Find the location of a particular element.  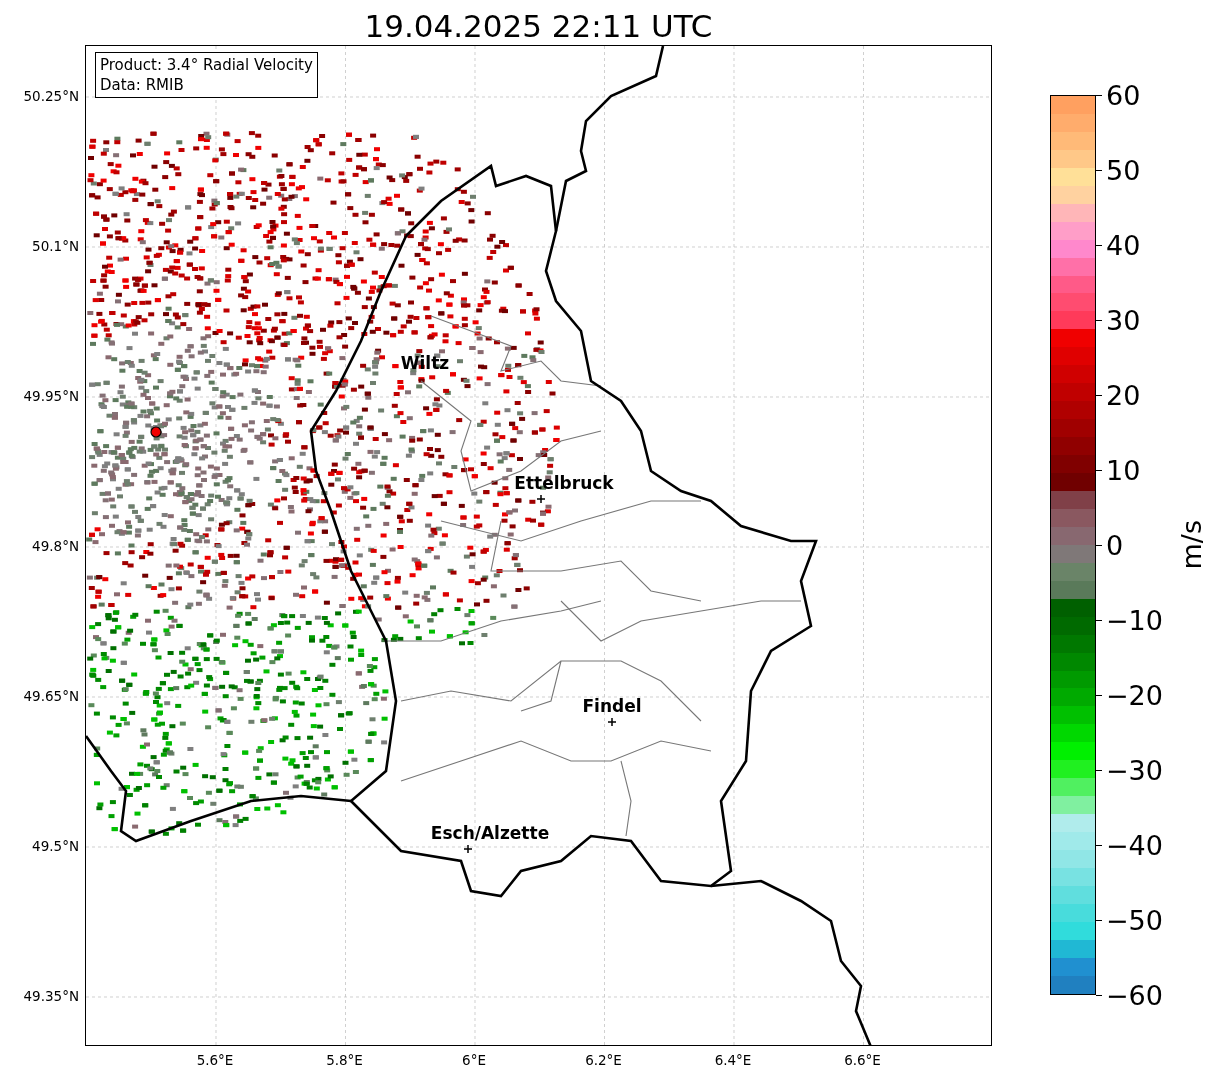

colorbar-tick-label: −10 is located at coordinates (1134, 620).